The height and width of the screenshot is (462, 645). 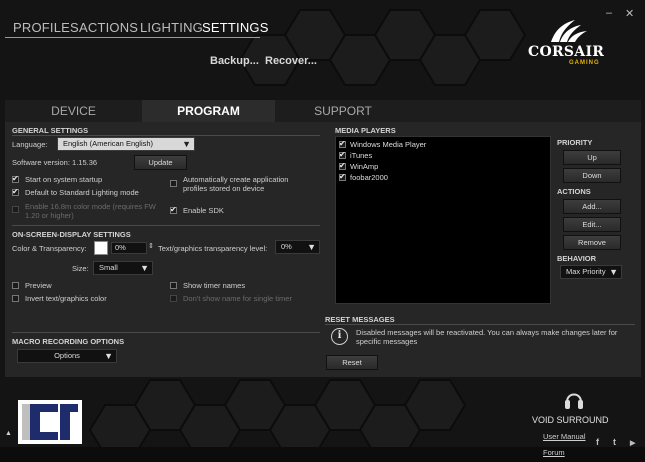 I want to click on forum-link: Forum, so click(x=554, y=452).